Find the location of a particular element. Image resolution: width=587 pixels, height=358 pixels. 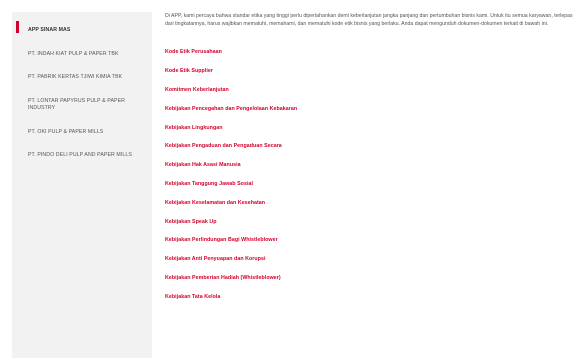

document-link-item: Kebijakan Pengaduan dan Pengaduan Secara is located at coordinates (370, 143).